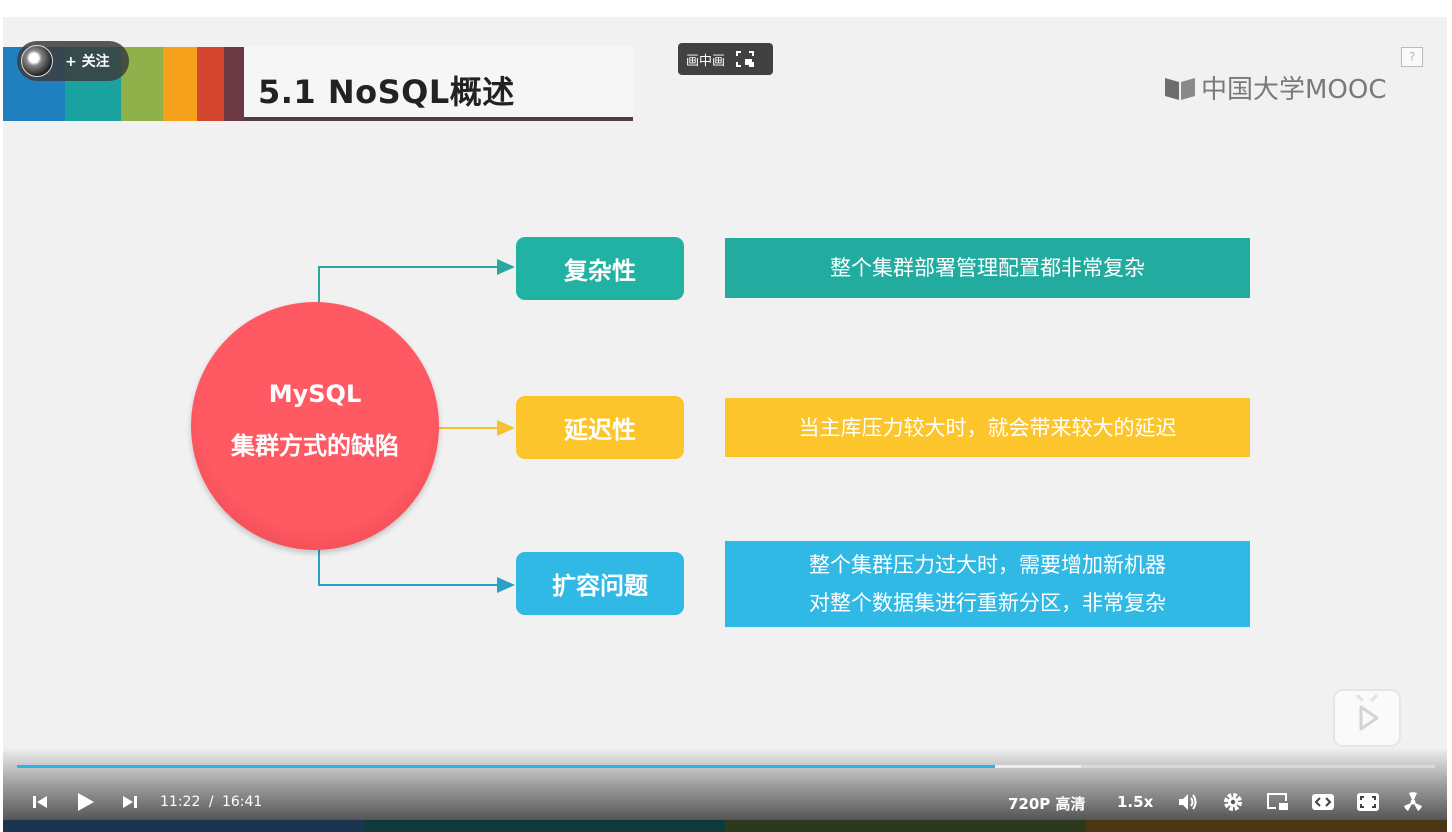  What do you see at coordinates (242, 802) in the screenshot?
I see `total-time: 16:41` at bounding box center [242, 802].